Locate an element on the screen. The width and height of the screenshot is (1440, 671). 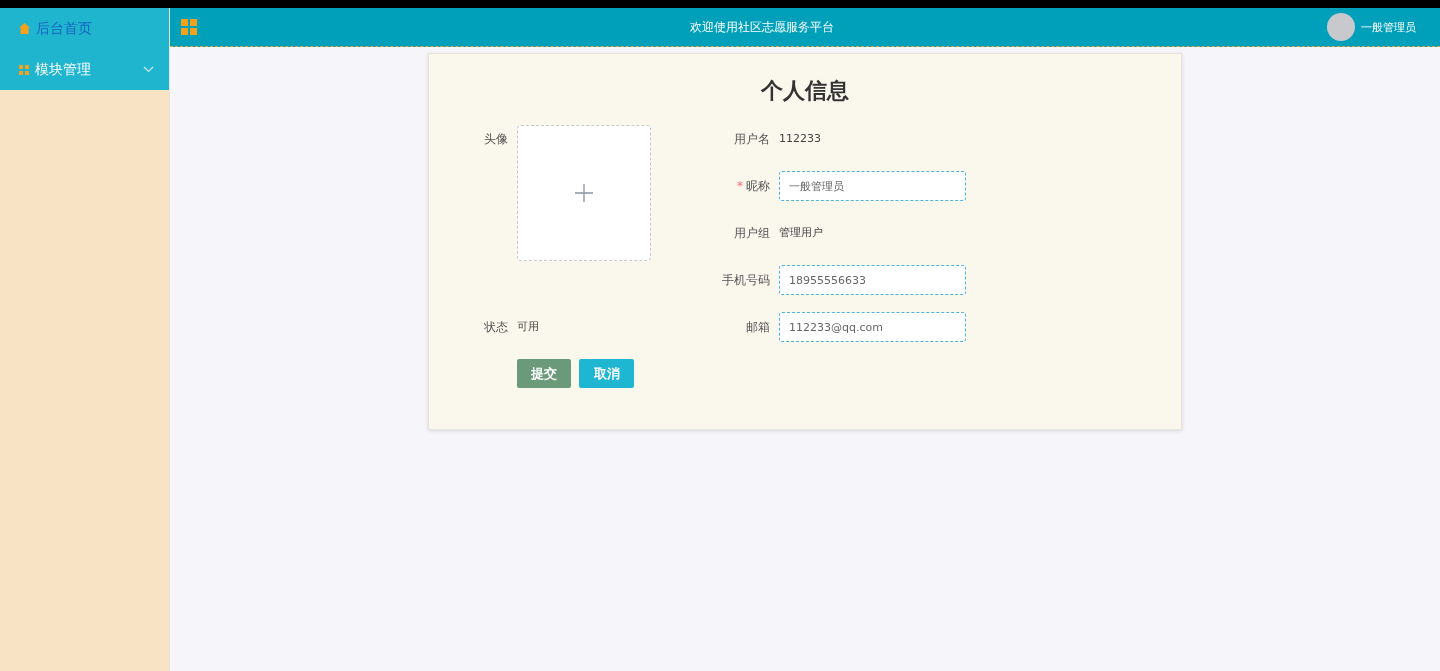
field-label: 用户组 is located at coordinates (752, 233).